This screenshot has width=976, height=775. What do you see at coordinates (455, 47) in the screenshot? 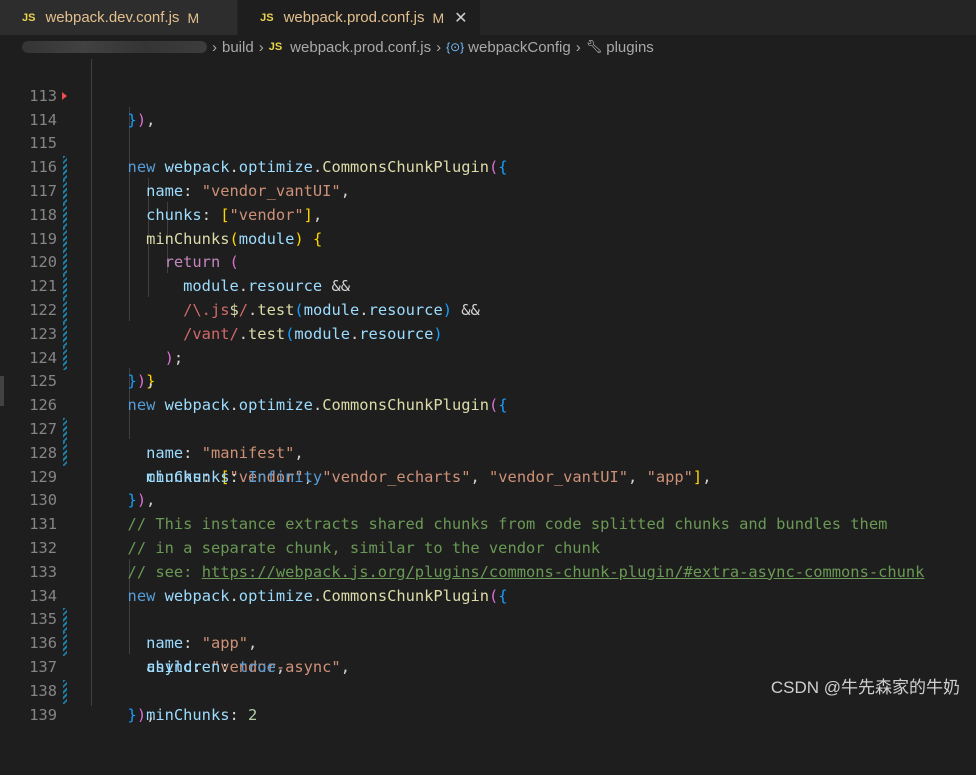
I see `variable-symbol-icon: {⊙}` at bounding box center [455, 47].